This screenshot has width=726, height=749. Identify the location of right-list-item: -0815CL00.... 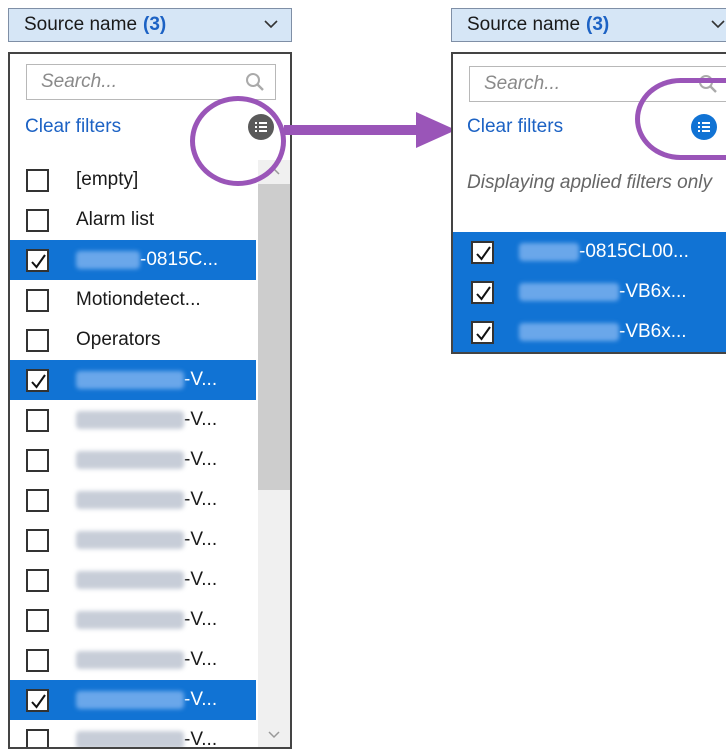
(589, 252).